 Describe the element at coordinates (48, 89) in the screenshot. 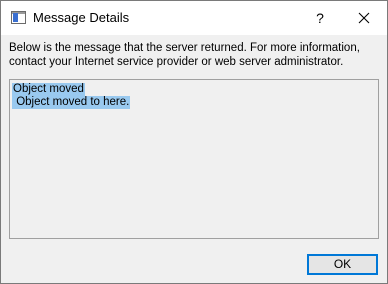

I see `response-line: Object moved` at that location.